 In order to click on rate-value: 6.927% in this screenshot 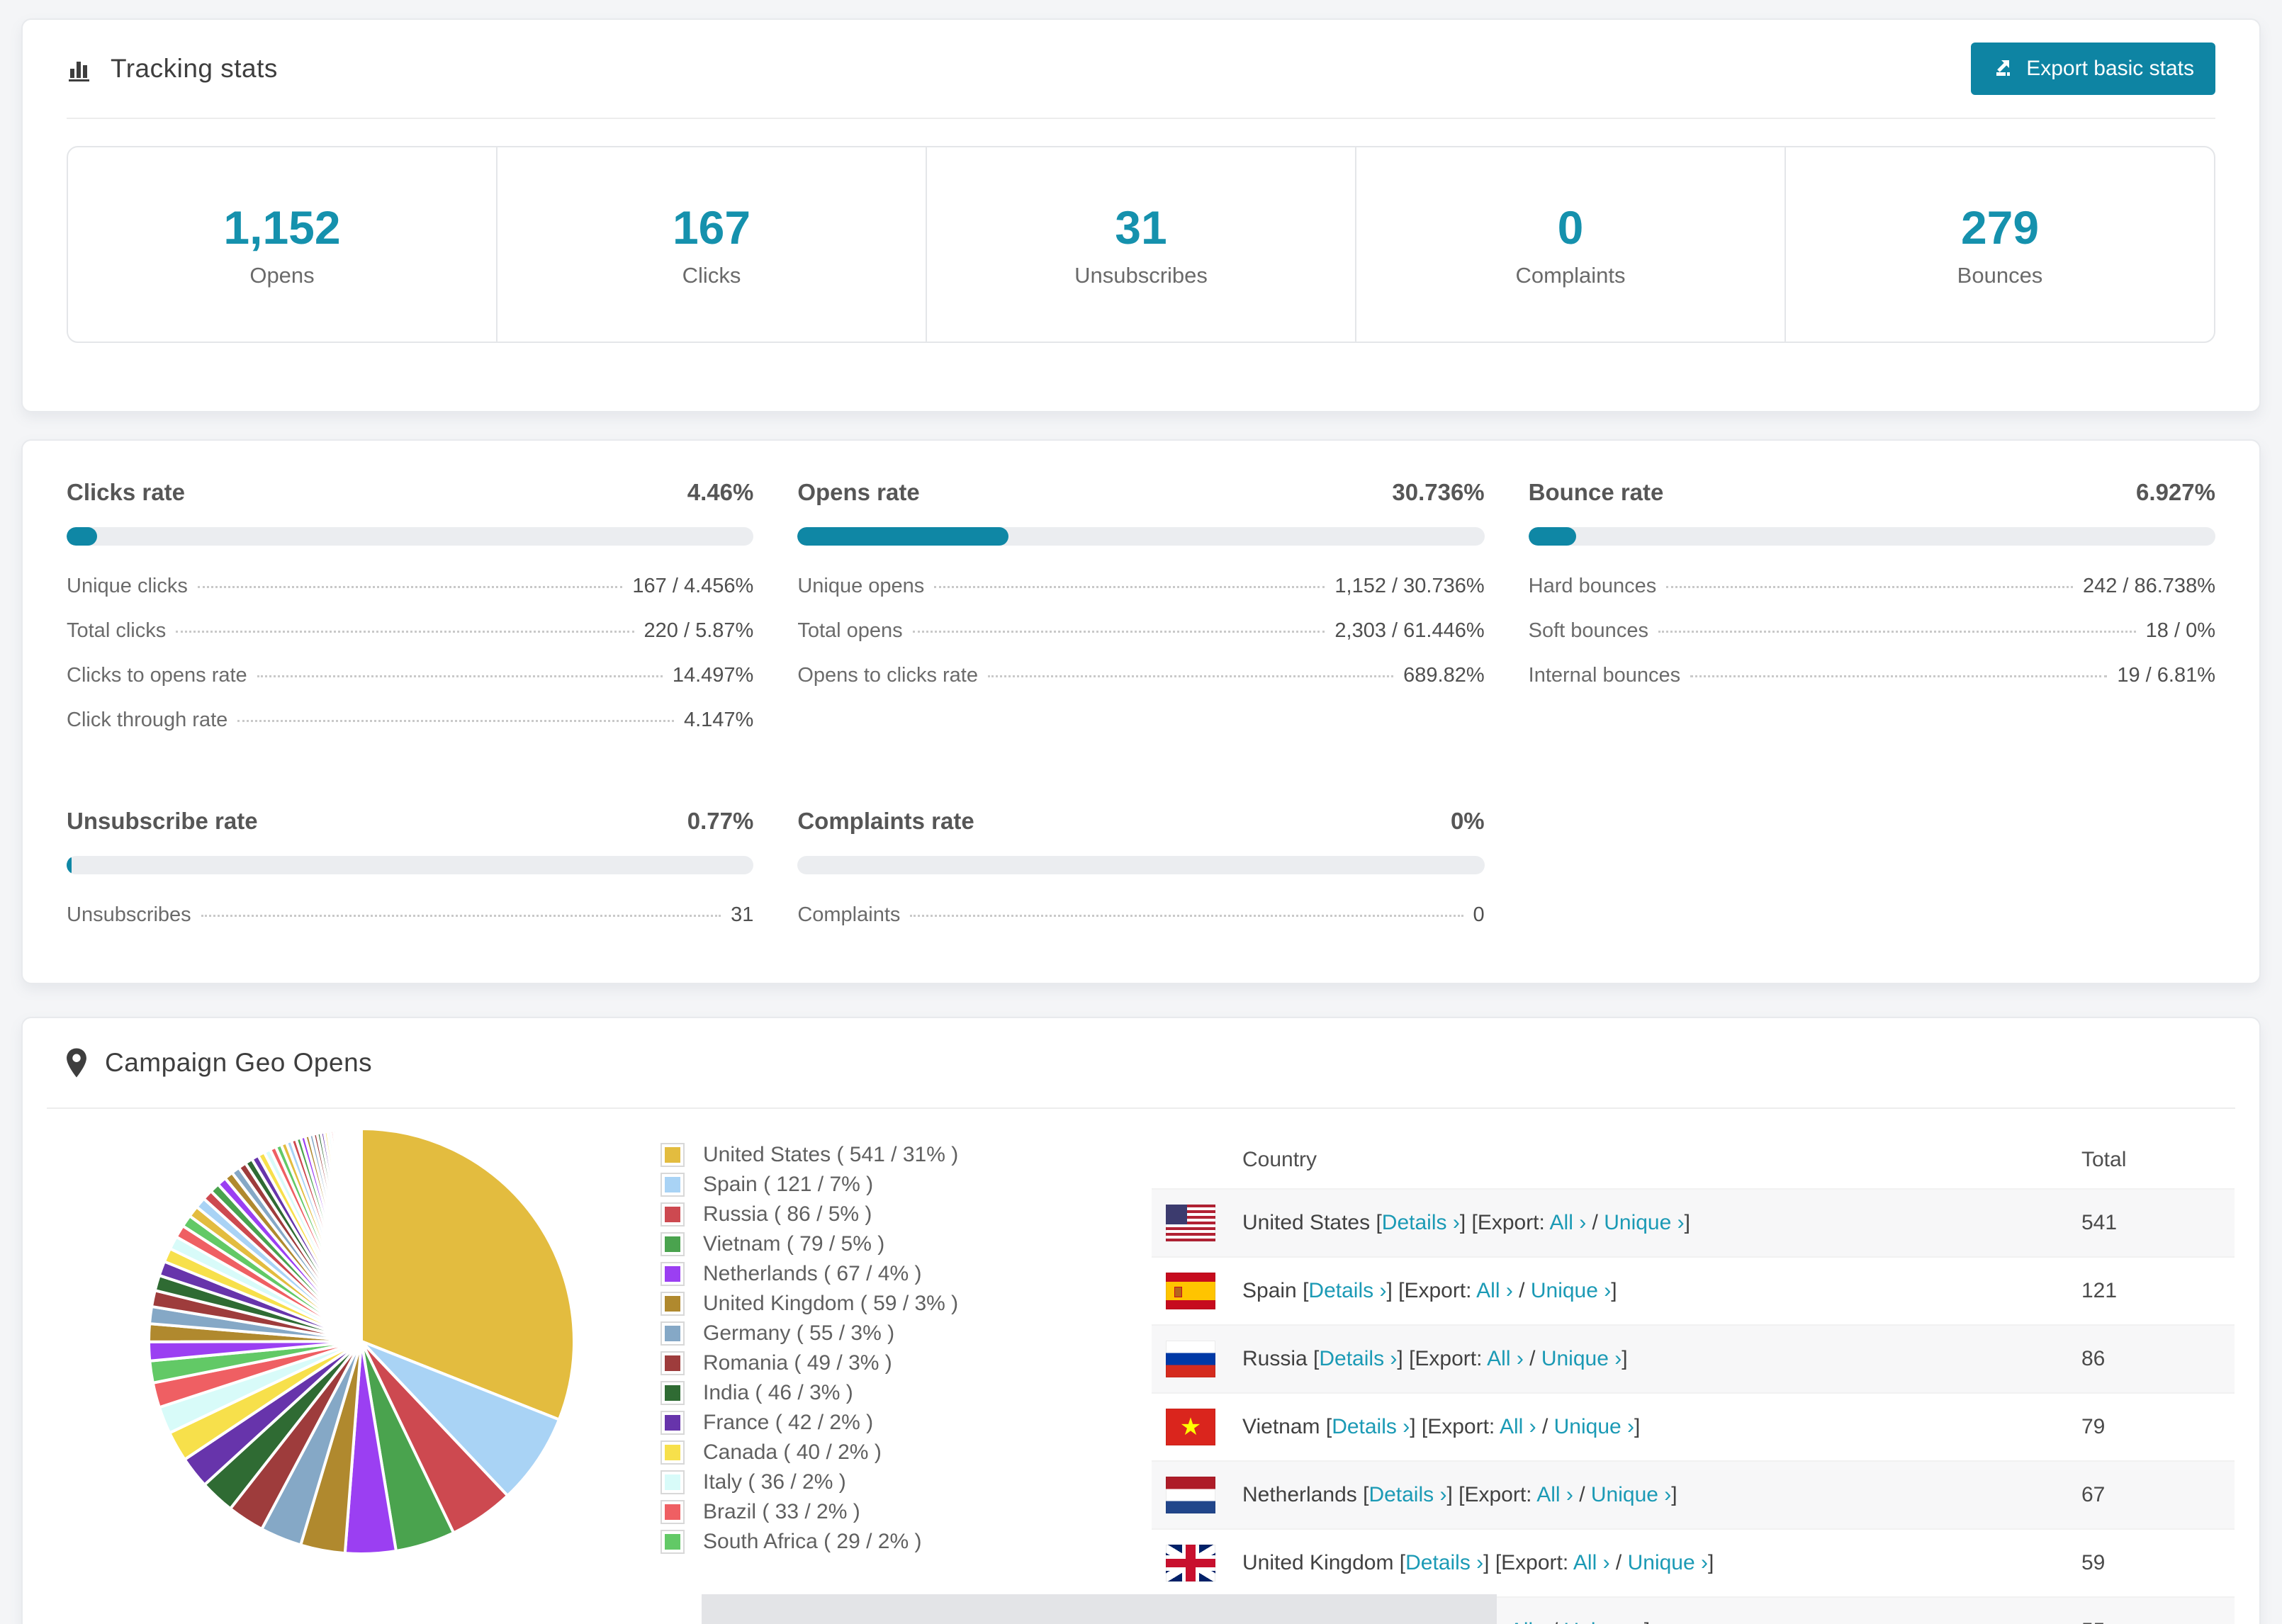, I will do `click(2175, 492)`.